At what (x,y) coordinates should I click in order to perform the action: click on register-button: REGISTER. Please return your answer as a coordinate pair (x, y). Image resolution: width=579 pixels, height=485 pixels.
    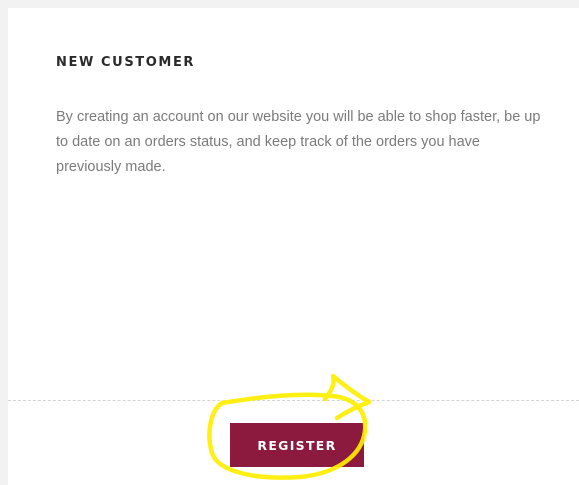
    Looking at the image, I should click on (297, 445).